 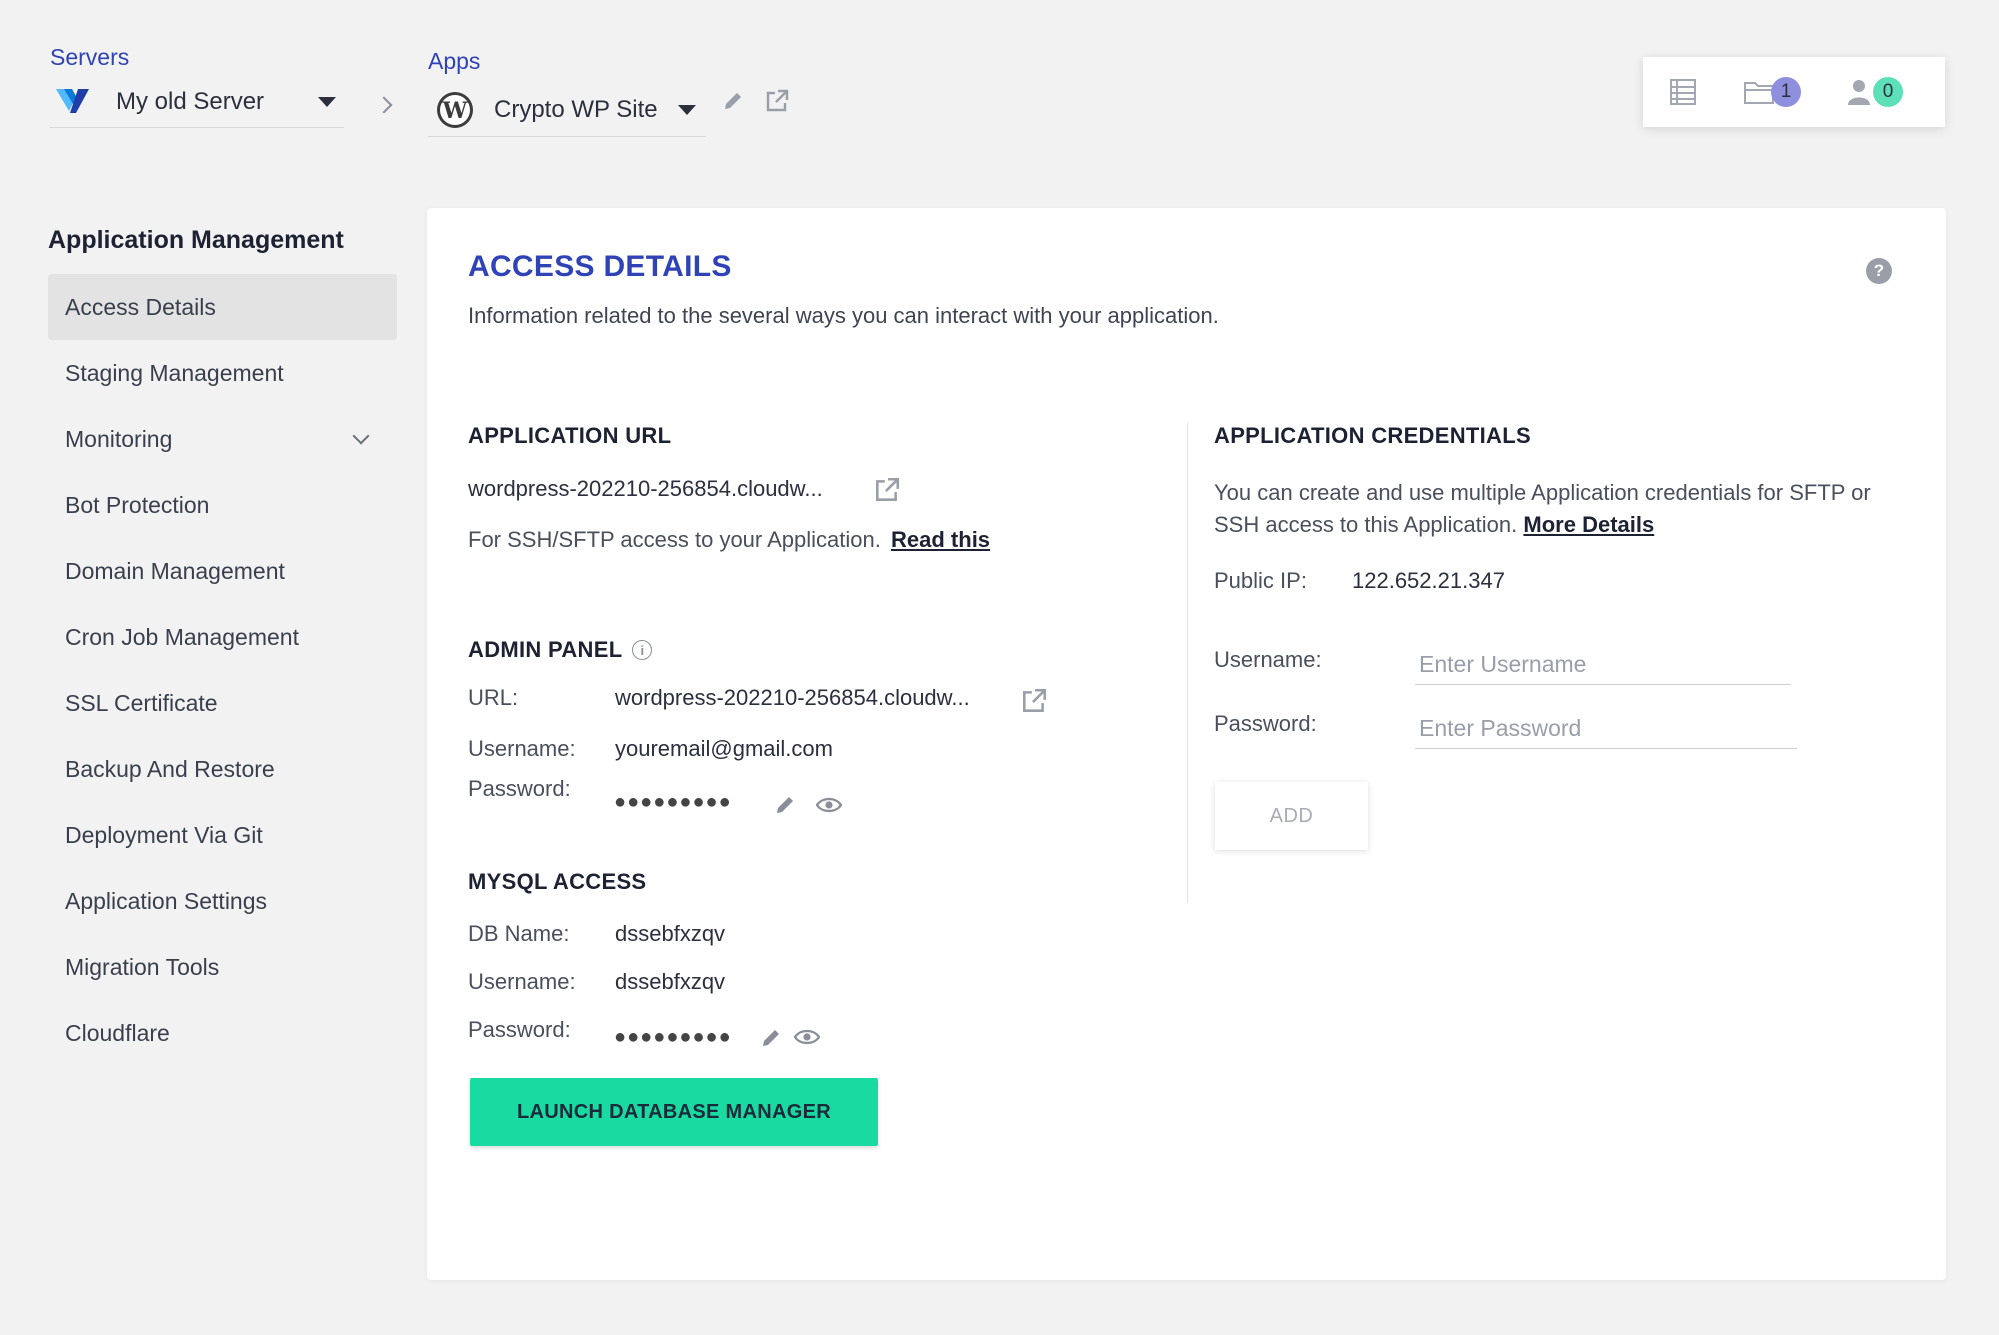 What do you see at coordinates (642, 650) in the screenshot?
I see `info-icon: i` at bounding box center [642, 650].